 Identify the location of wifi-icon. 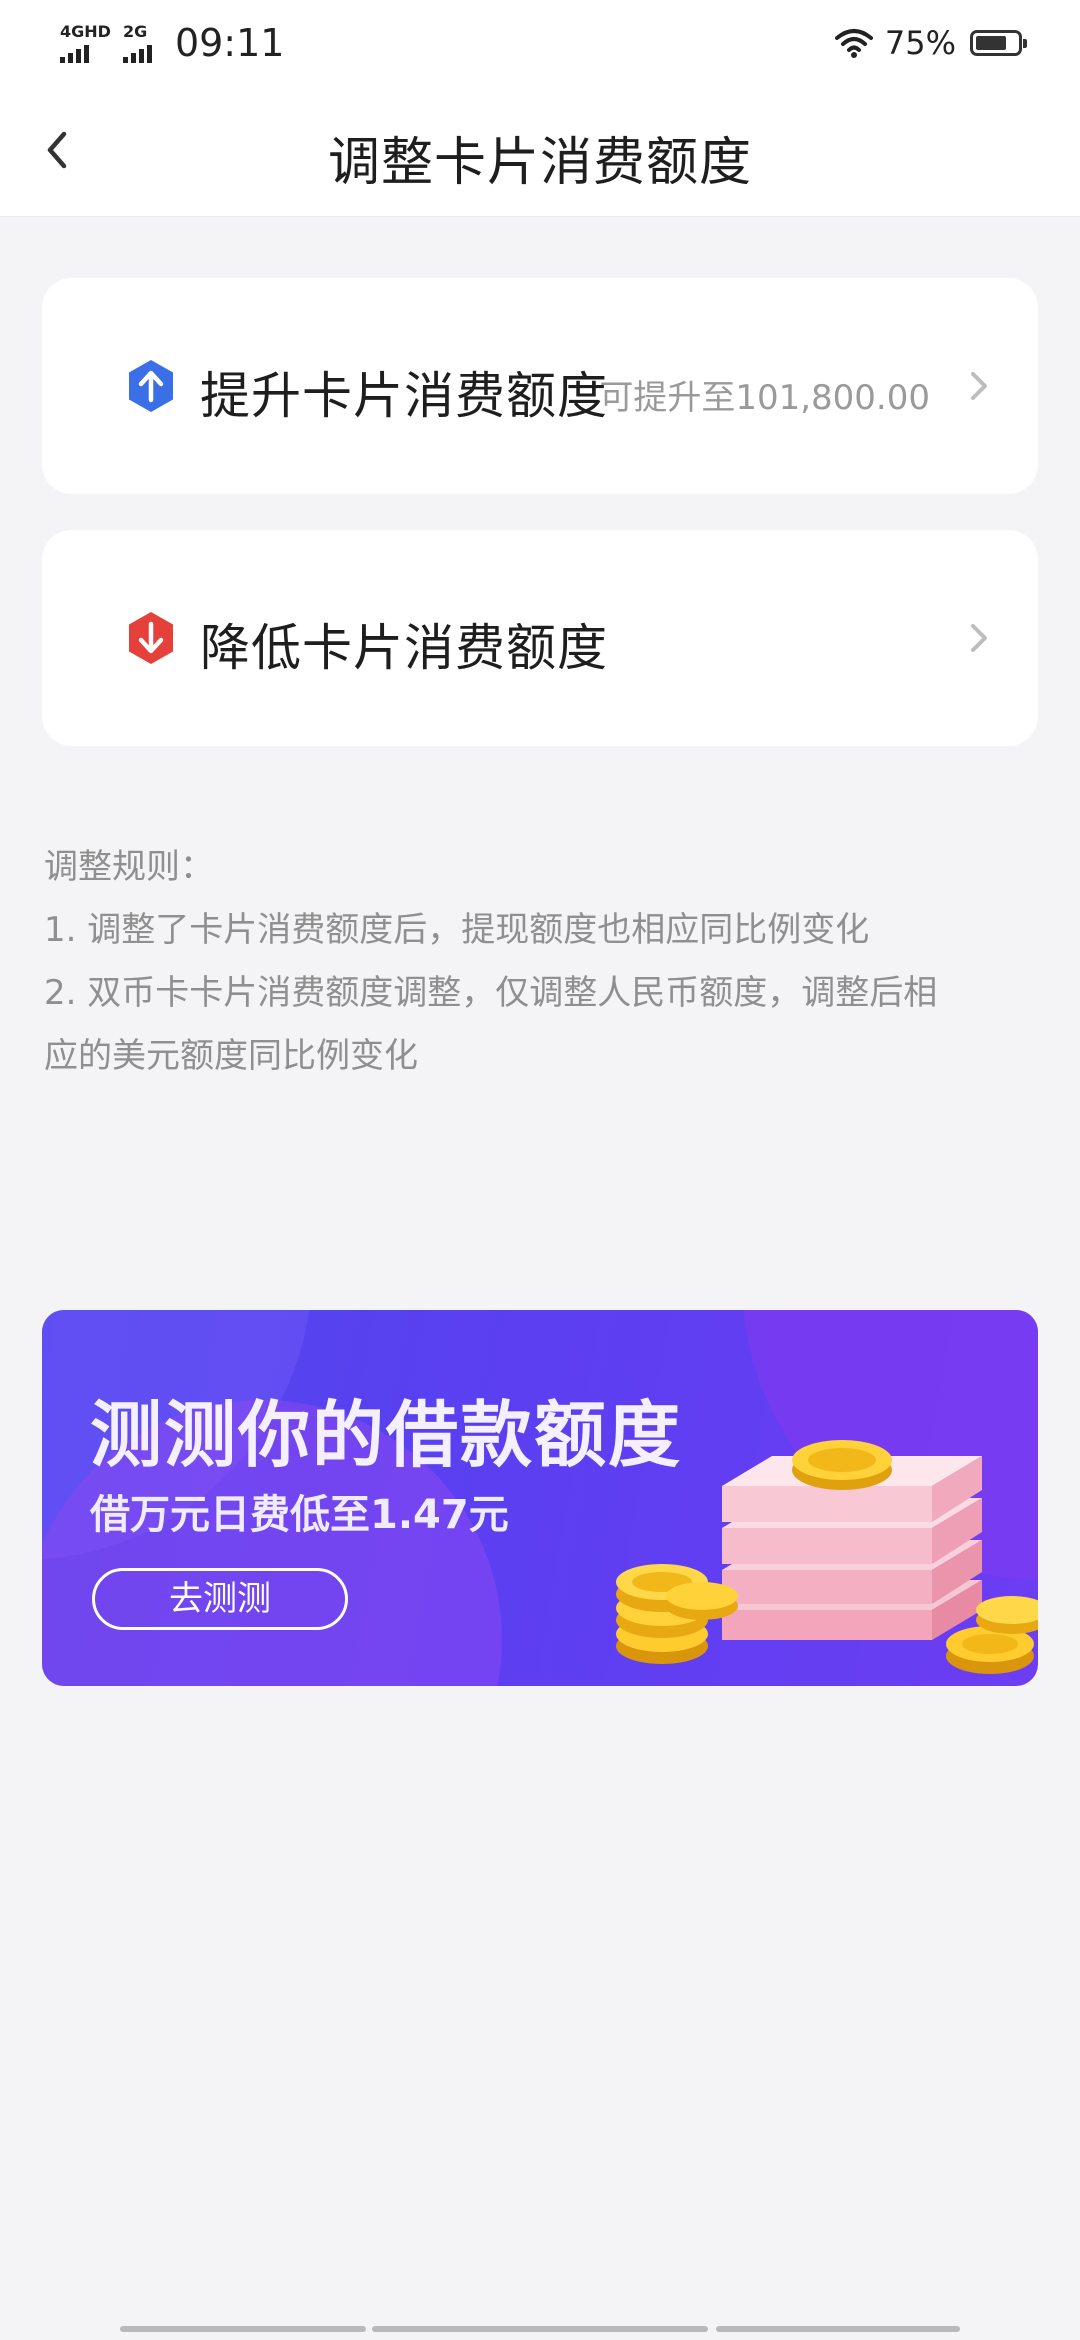
(853, 43).